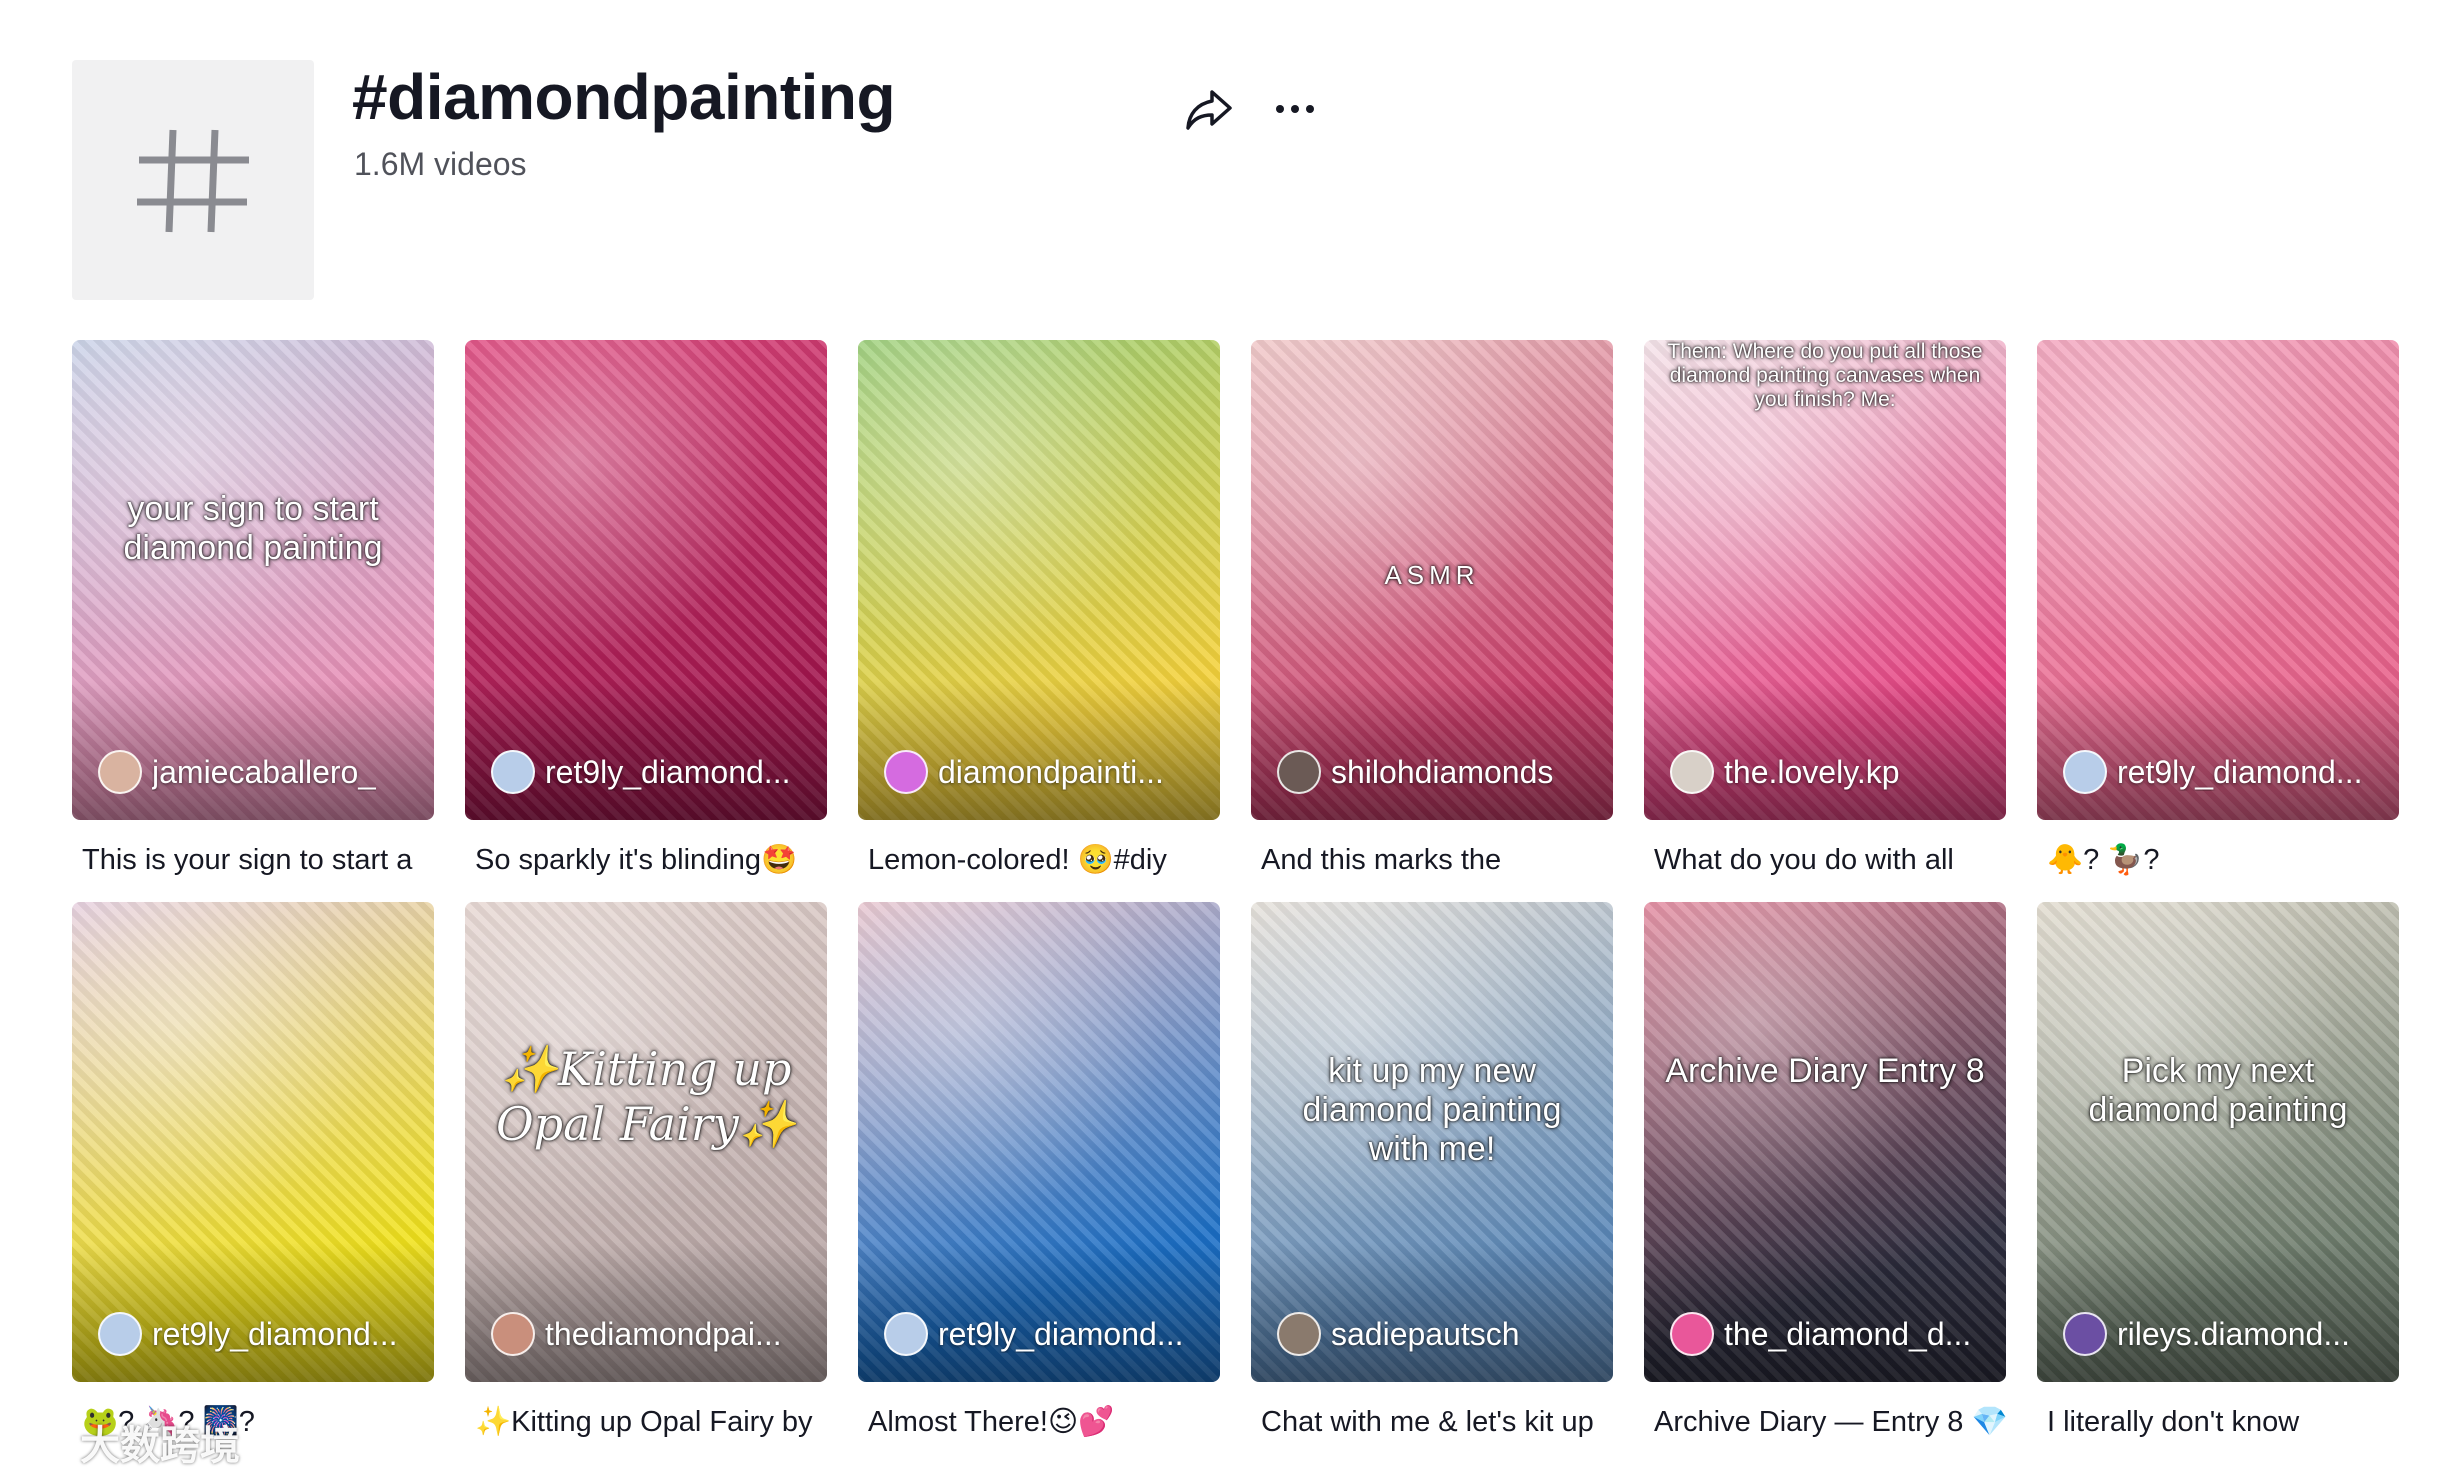 This screenshot has height=1480, width=2450. What do you see at coordinates (1437, 1422) in the screenshot?
I see `video-caption: Chat with me & let's kit up` at bounding box center [1437, 1422].